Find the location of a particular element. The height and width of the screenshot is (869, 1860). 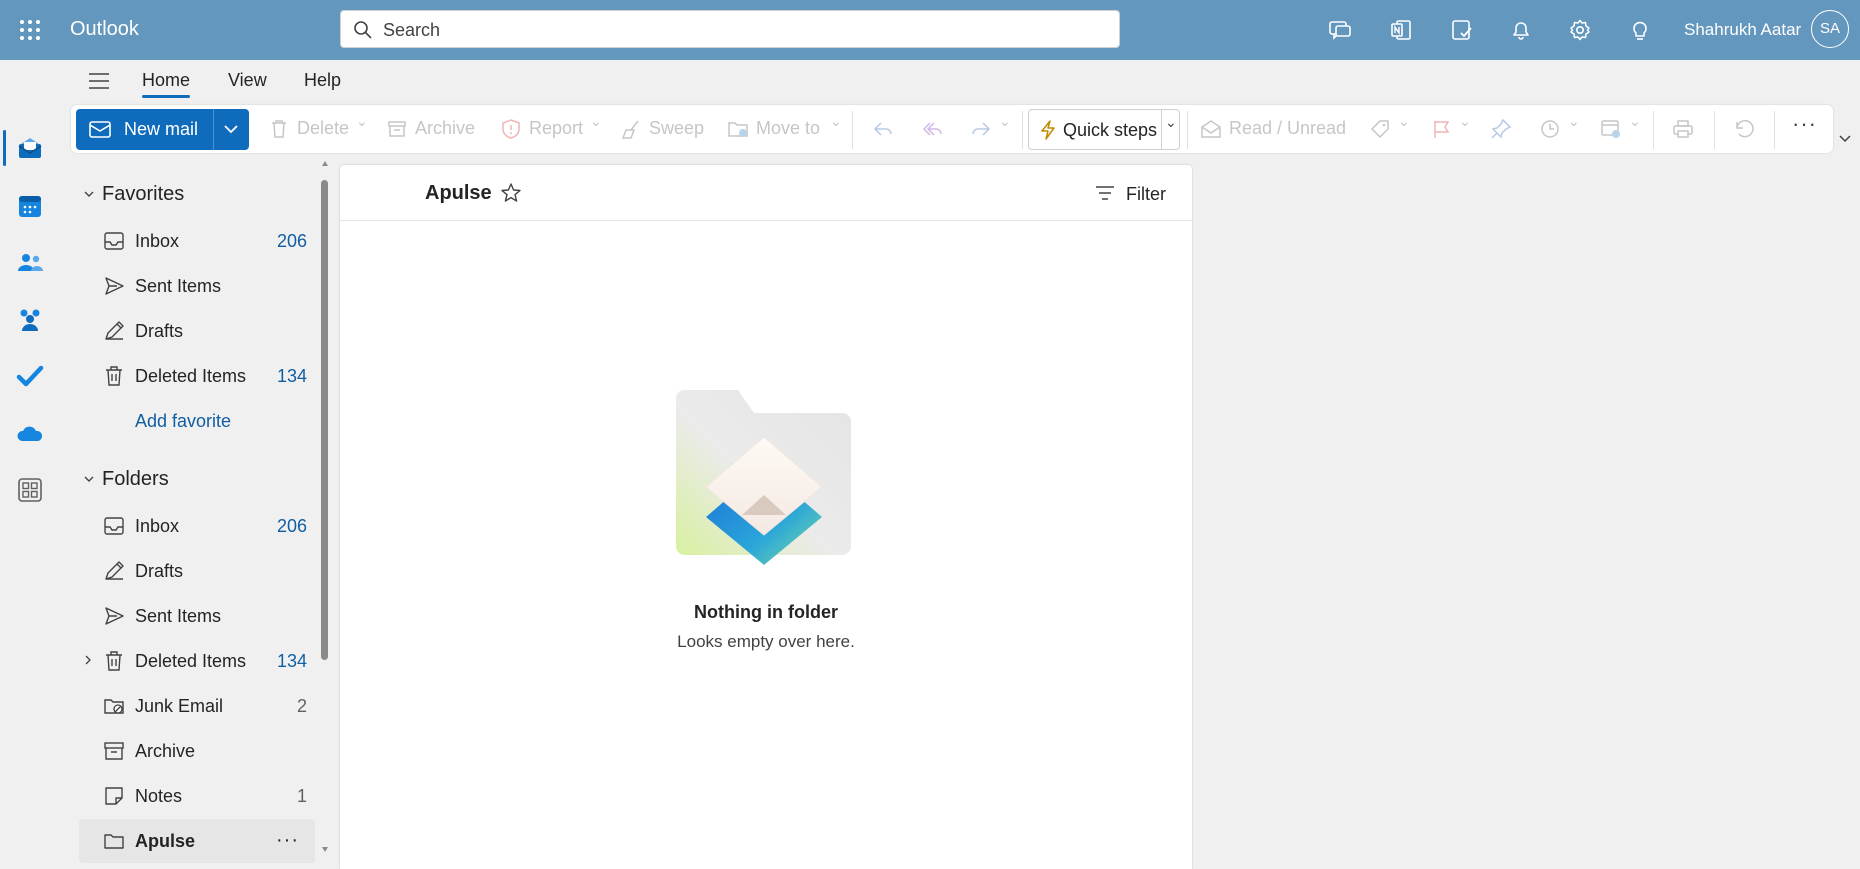

apps-icon is located at coordinates (30, 490).